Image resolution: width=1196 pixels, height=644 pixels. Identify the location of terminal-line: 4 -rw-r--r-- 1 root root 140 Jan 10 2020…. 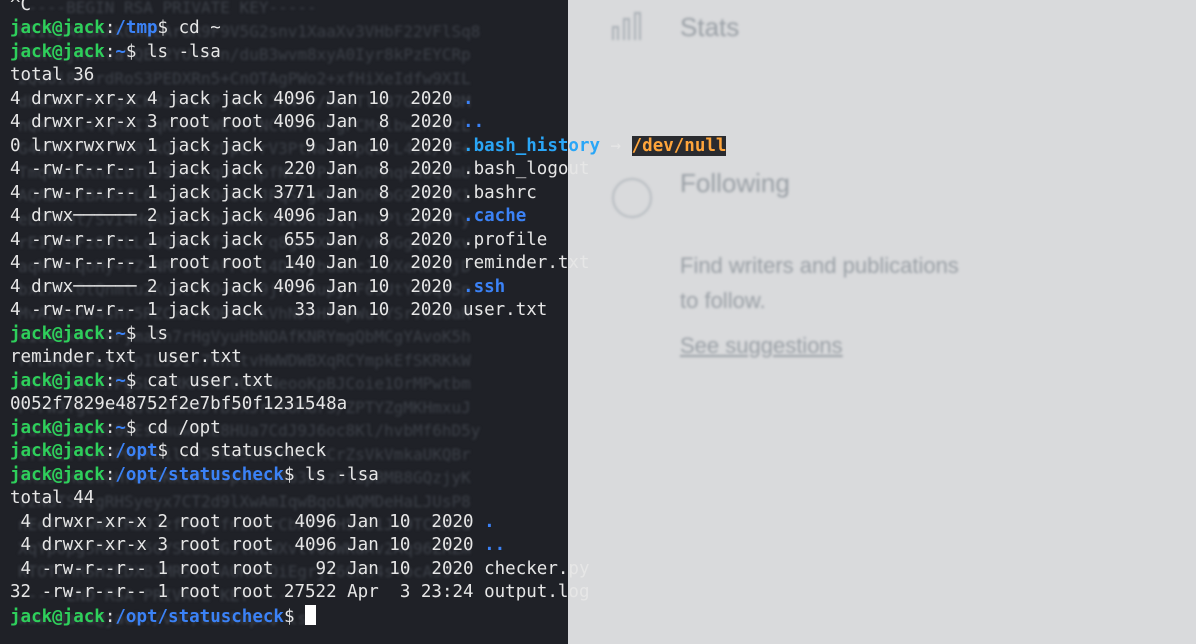
(299, 264).